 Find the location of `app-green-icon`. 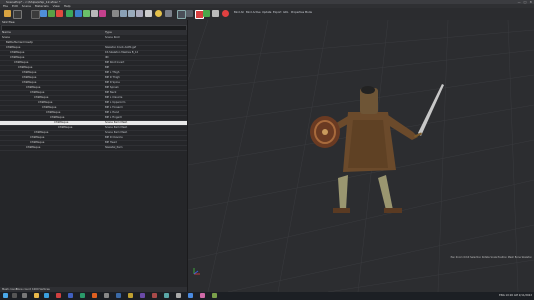

app-green-icon is located at coordinates (82, 295).